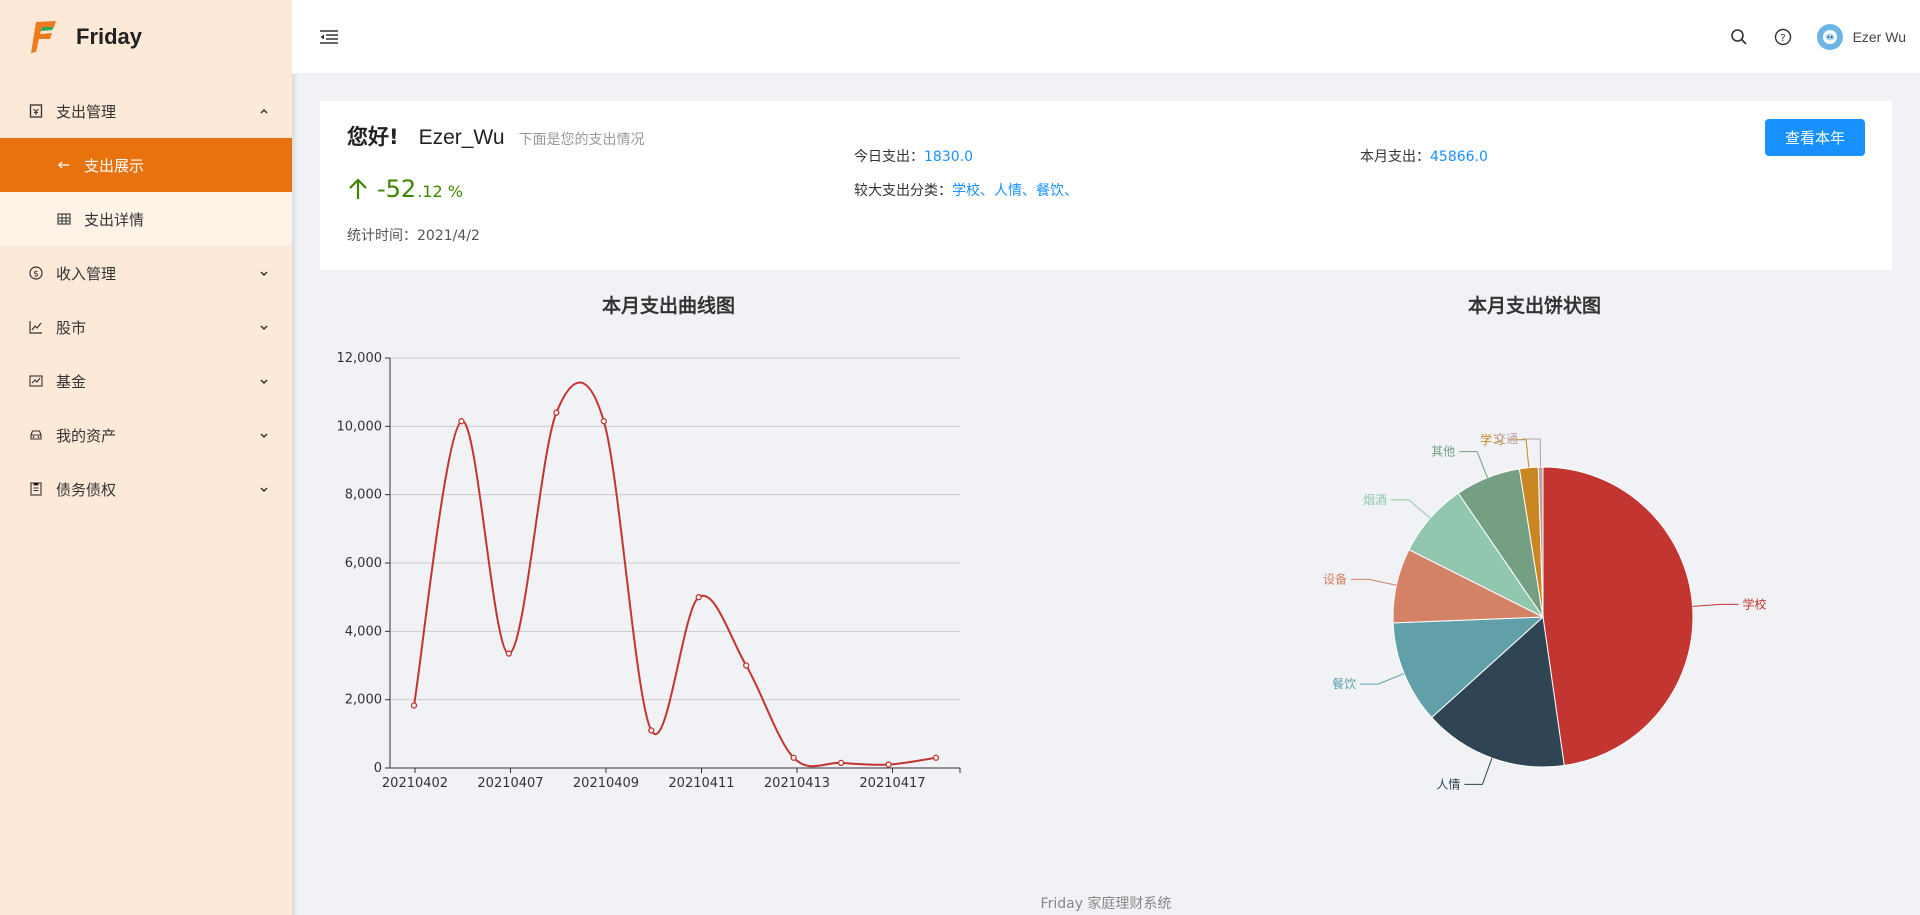 The image size is (1920, 915). Describe the element at coordinates (378, 768) in the screenshot. I see `y-tick-label: 0` at that location.